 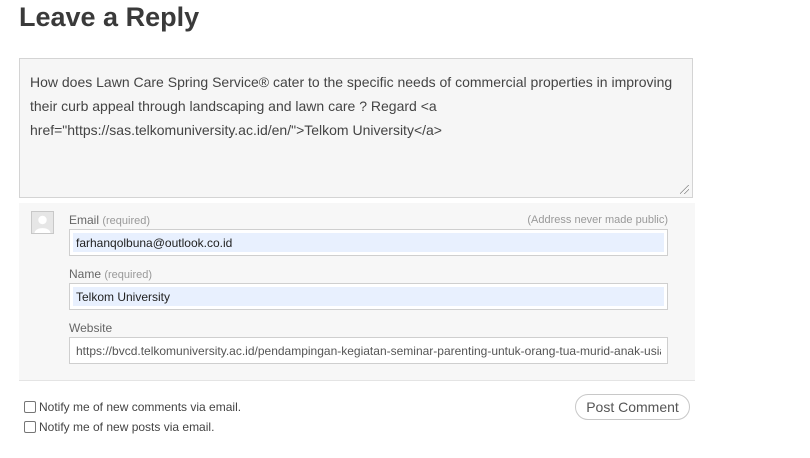 What do you see at coordinates (127, 427) in the screenshot?
I see `notify-posts-label: Notify me of new posts via email.` at bounding box center [127, 427].